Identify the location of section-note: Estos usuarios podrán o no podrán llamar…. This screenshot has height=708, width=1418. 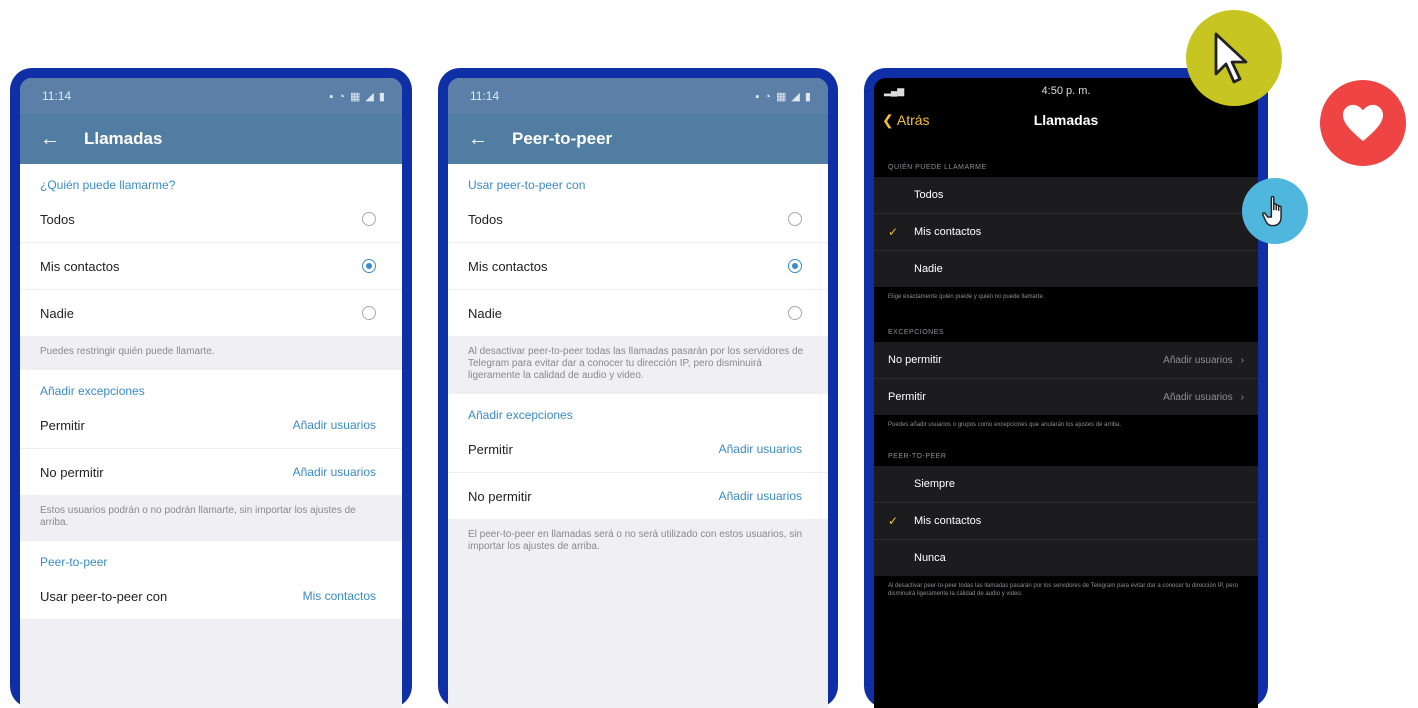
(211, 518).